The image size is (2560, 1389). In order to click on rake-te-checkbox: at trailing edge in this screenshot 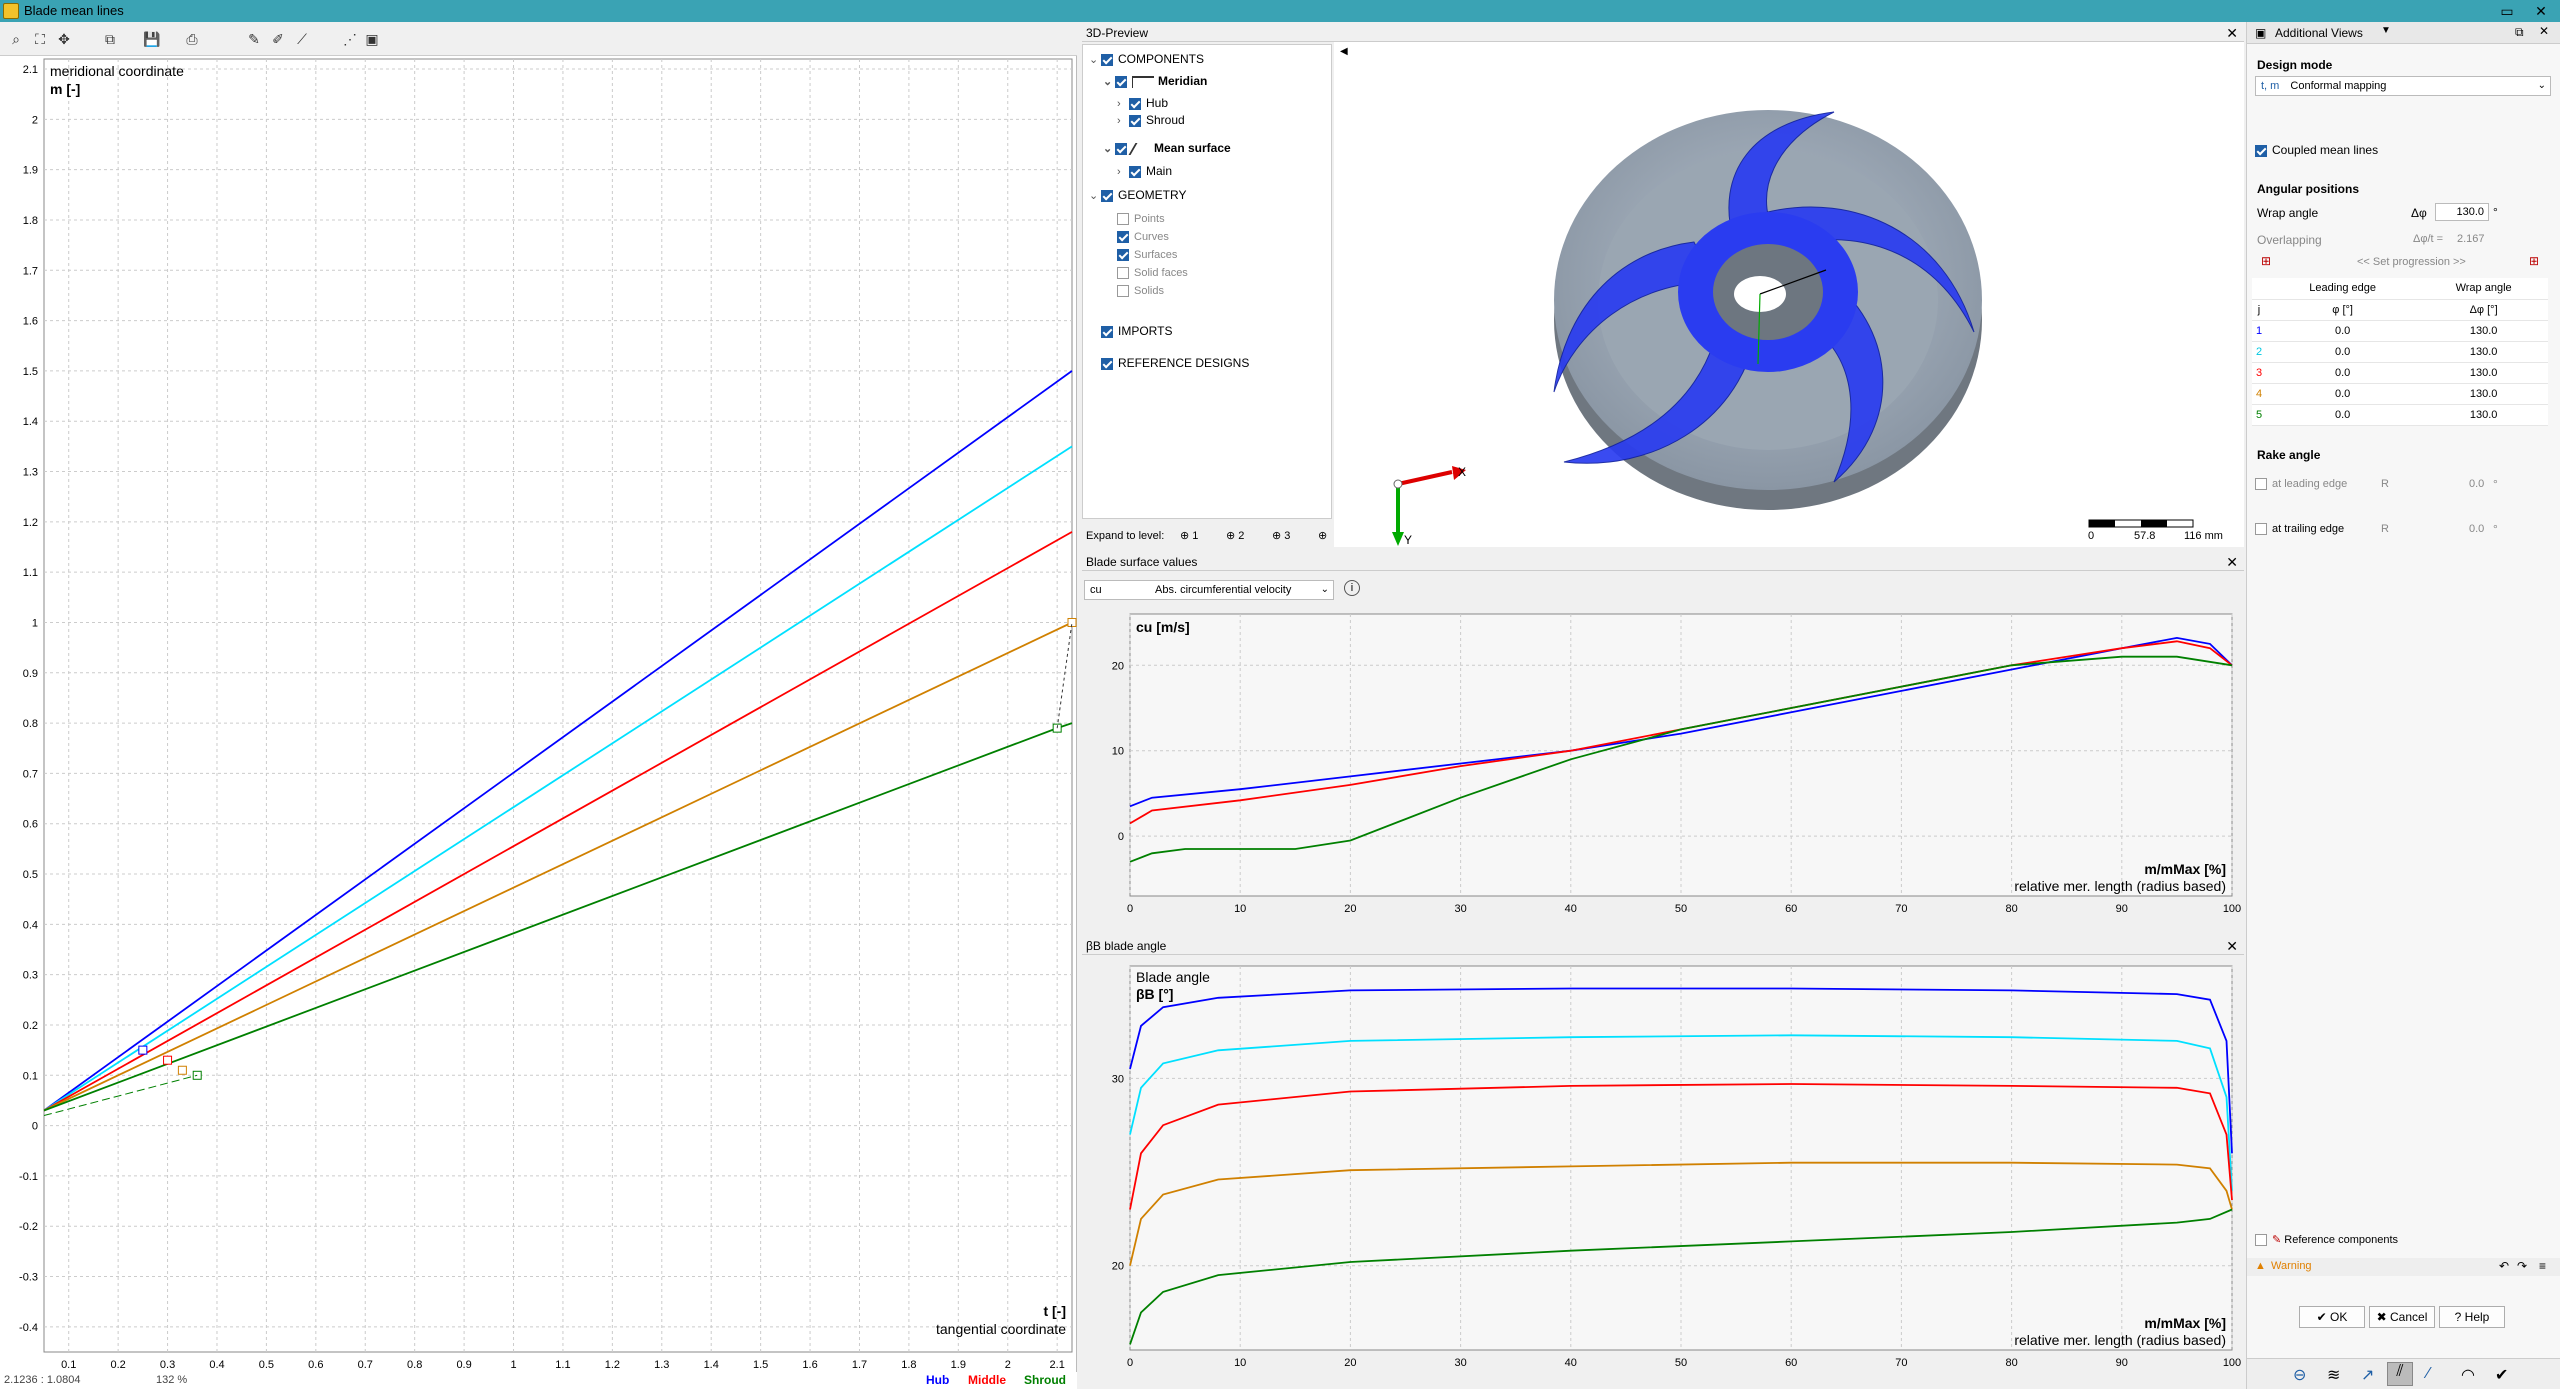, I will do `click(2299, 529)`.